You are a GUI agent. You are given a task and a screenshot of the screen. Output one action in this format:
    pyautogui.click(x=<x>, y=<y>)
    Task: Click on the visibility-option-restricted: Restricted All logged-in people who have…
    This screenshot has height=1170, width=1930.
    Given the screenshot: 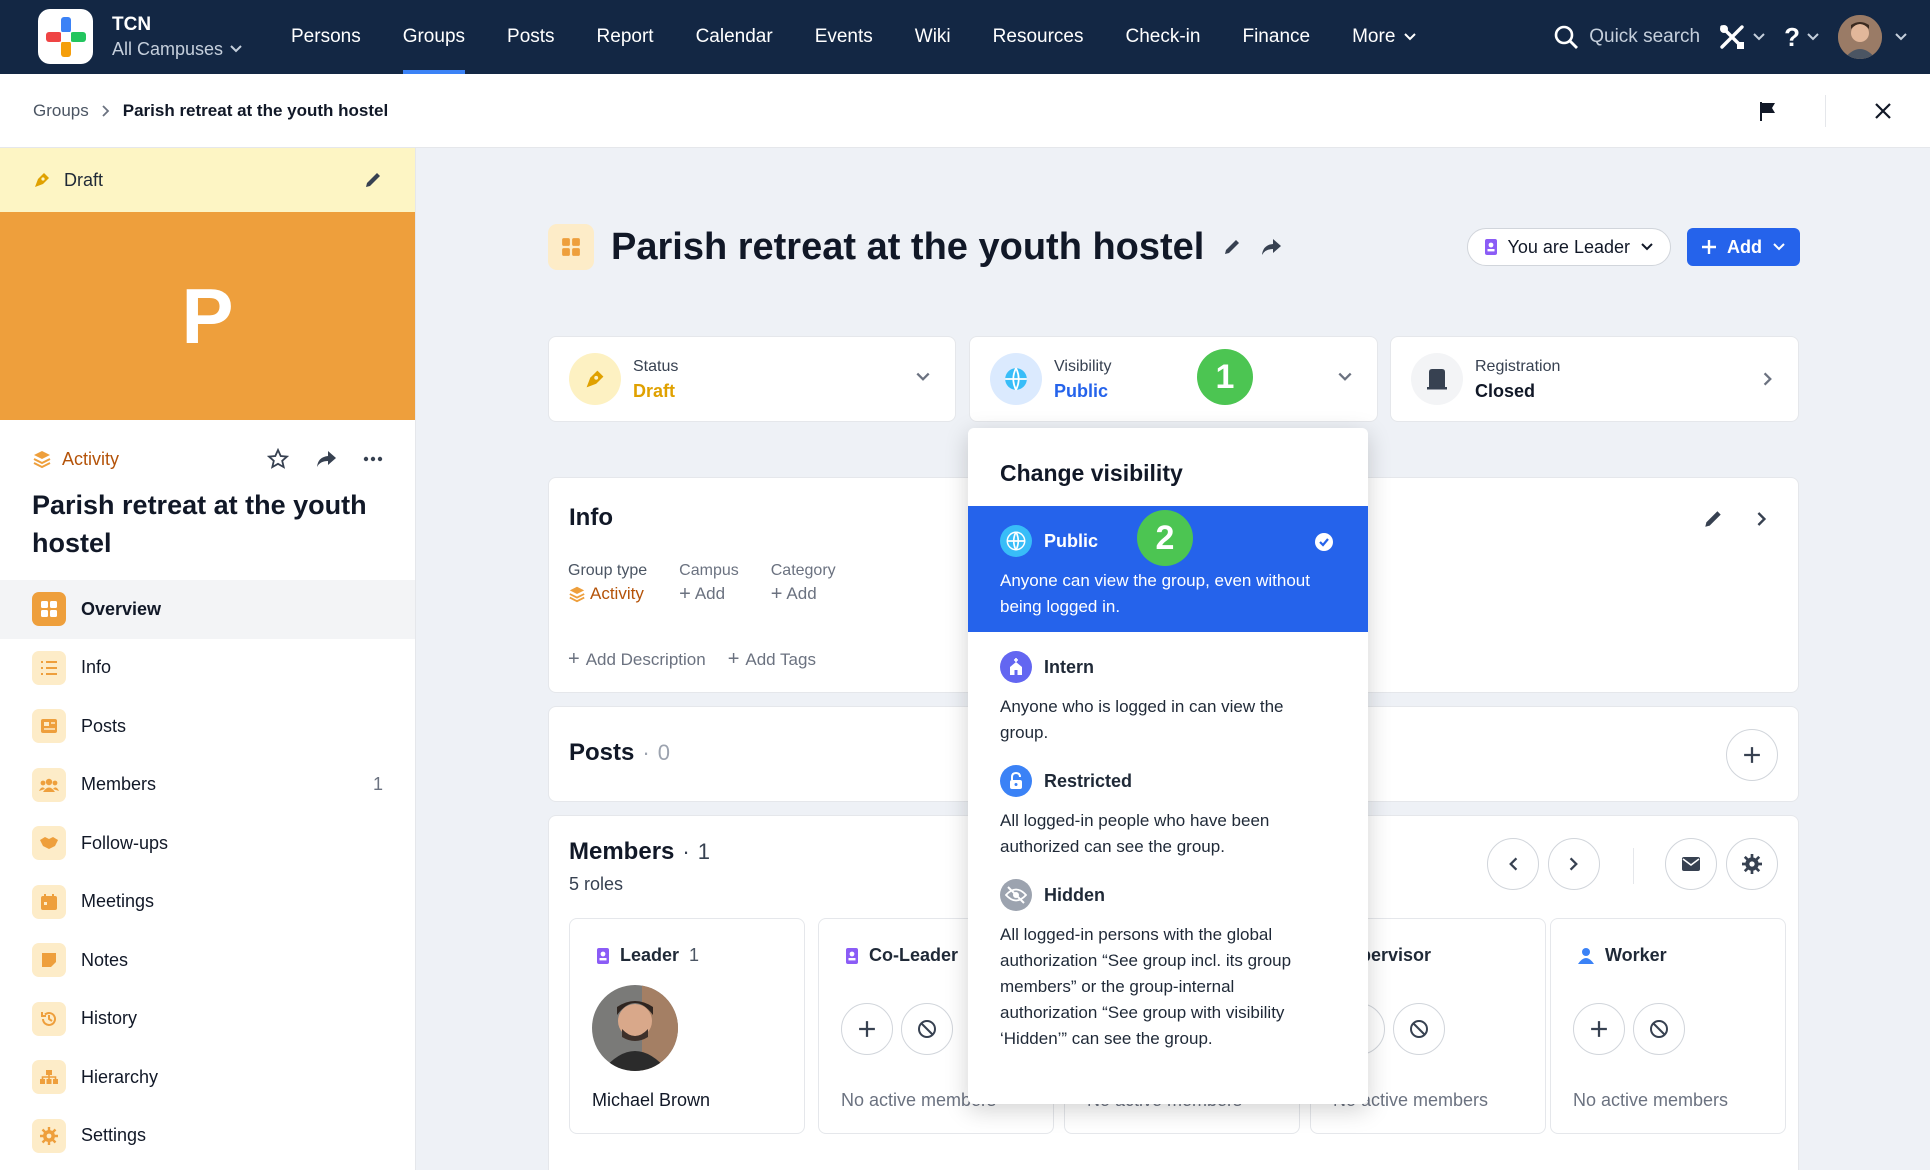 What is the action you would take?
    pyautogui.click(x=1168, y=803)
    